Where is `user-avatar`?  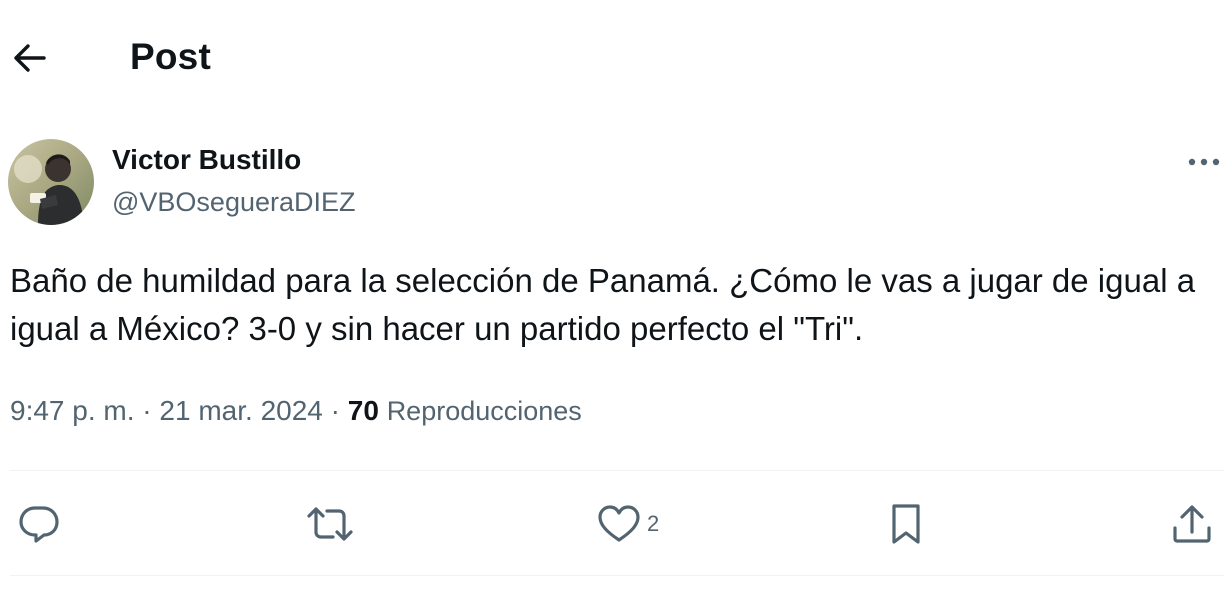
user-avatar is located at coordinates (51, 182).